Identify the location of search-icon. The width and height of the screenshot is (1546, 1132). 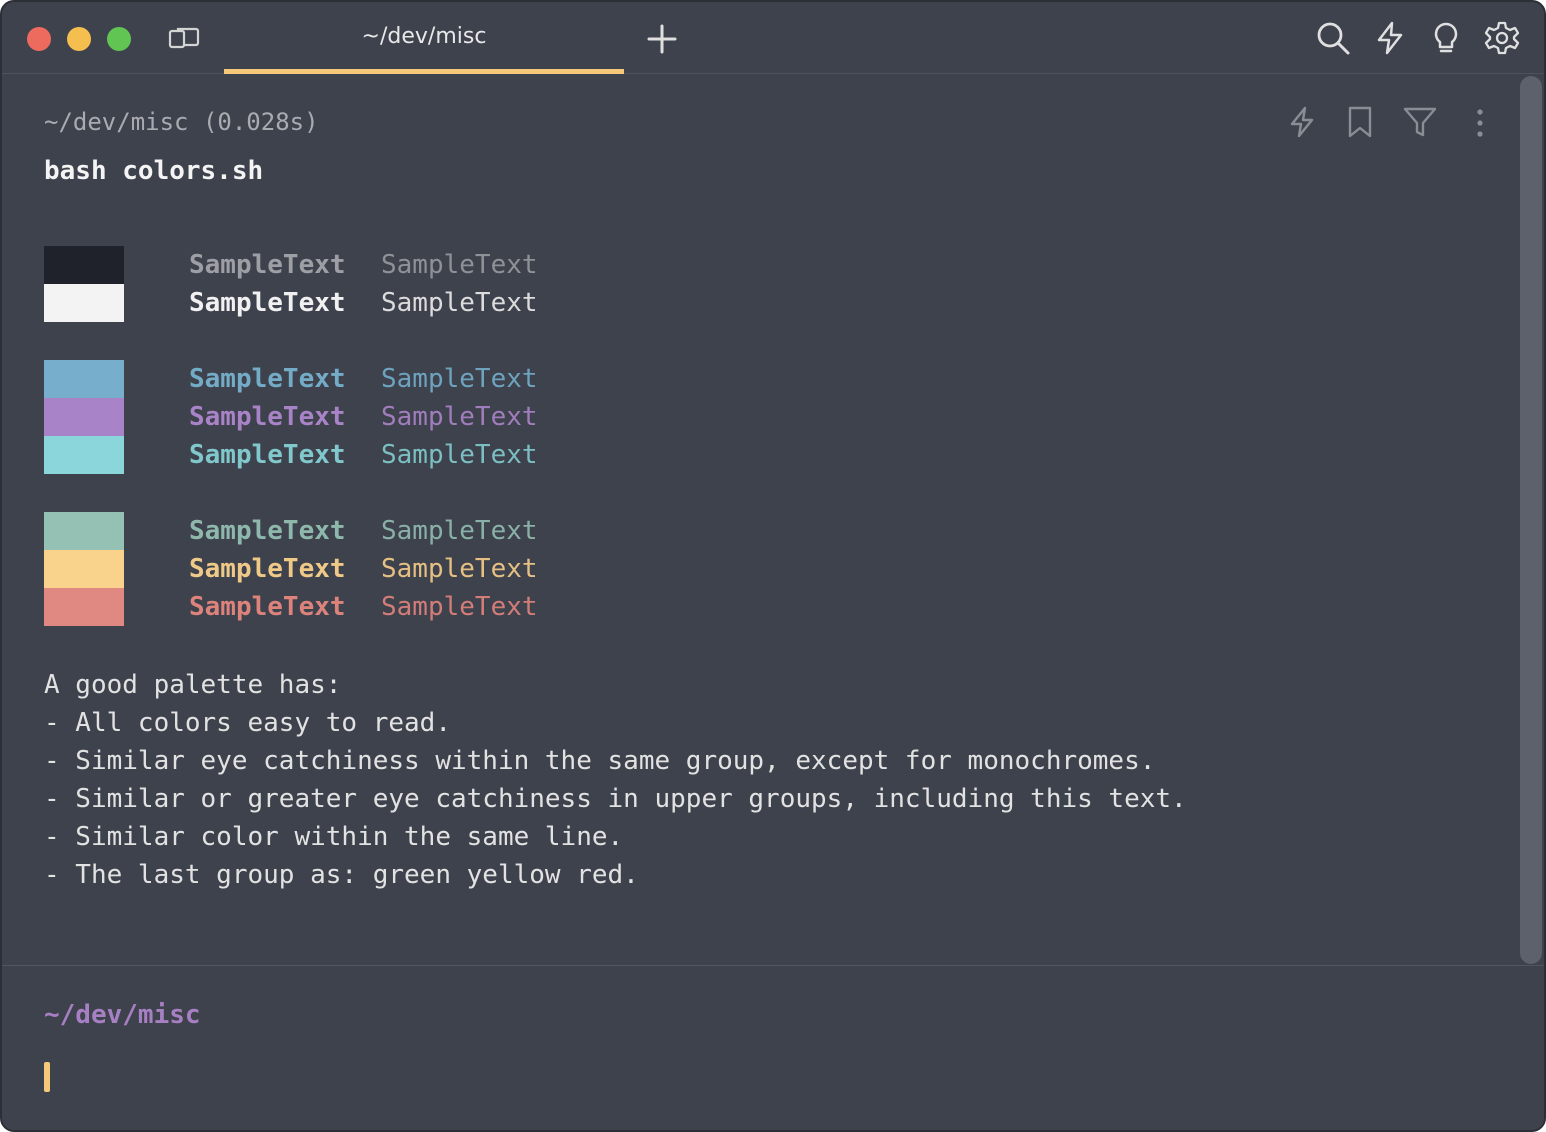
(1333, 38).